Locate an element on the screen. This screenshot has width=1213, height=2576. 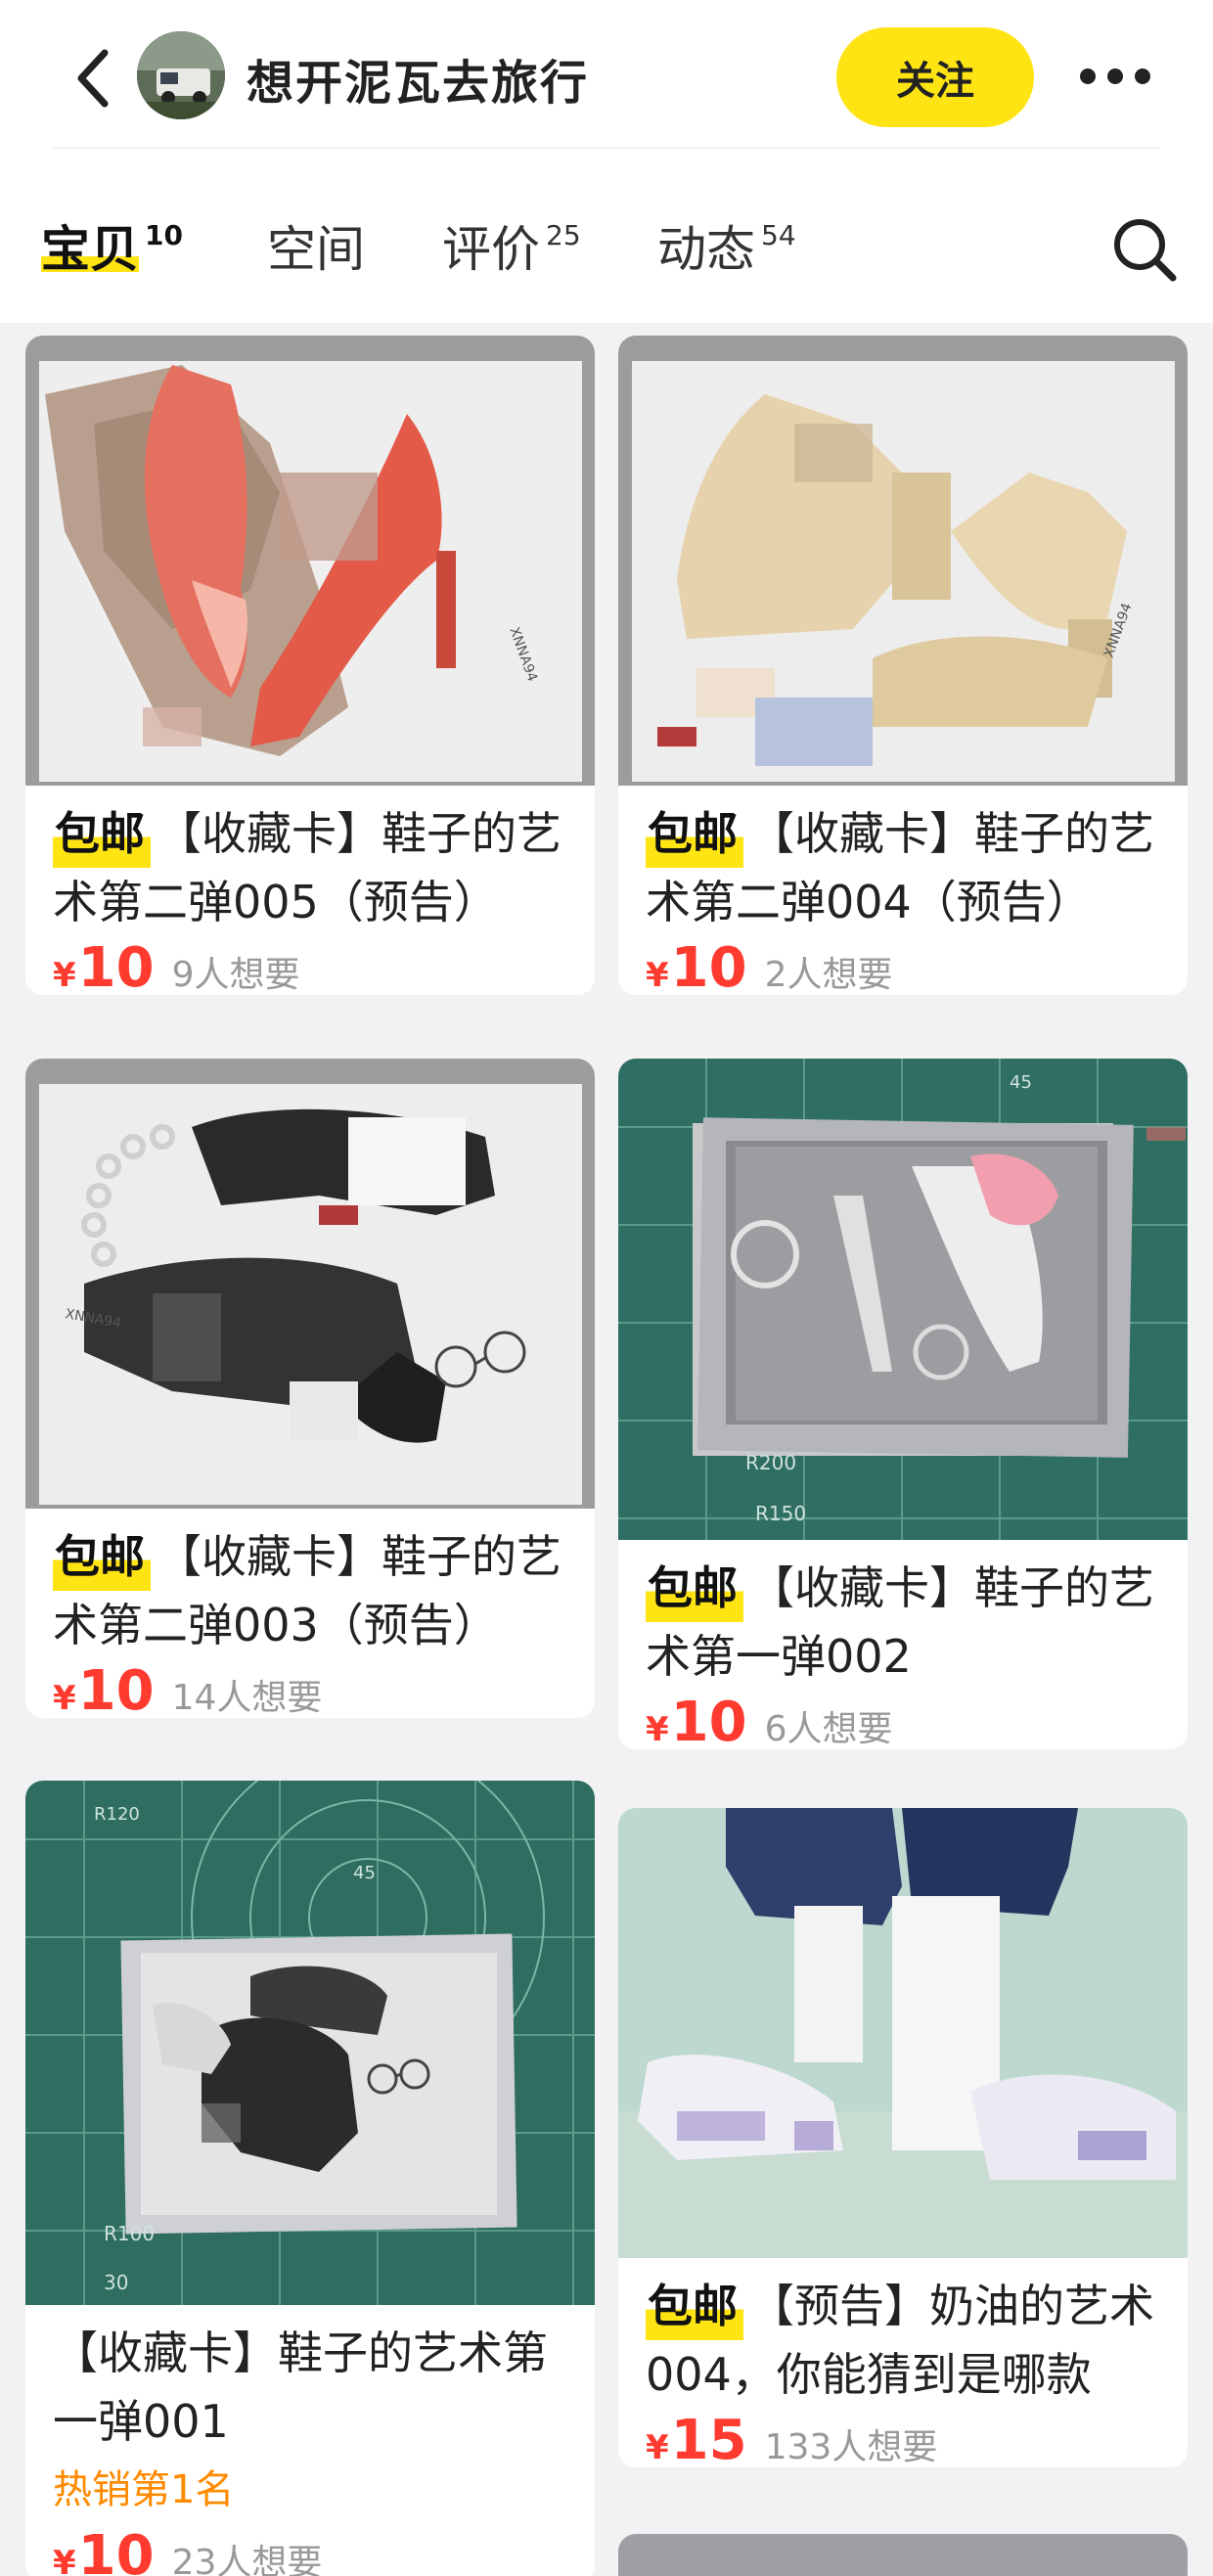
price-value: 15 is located at coordinates (708, 2438).